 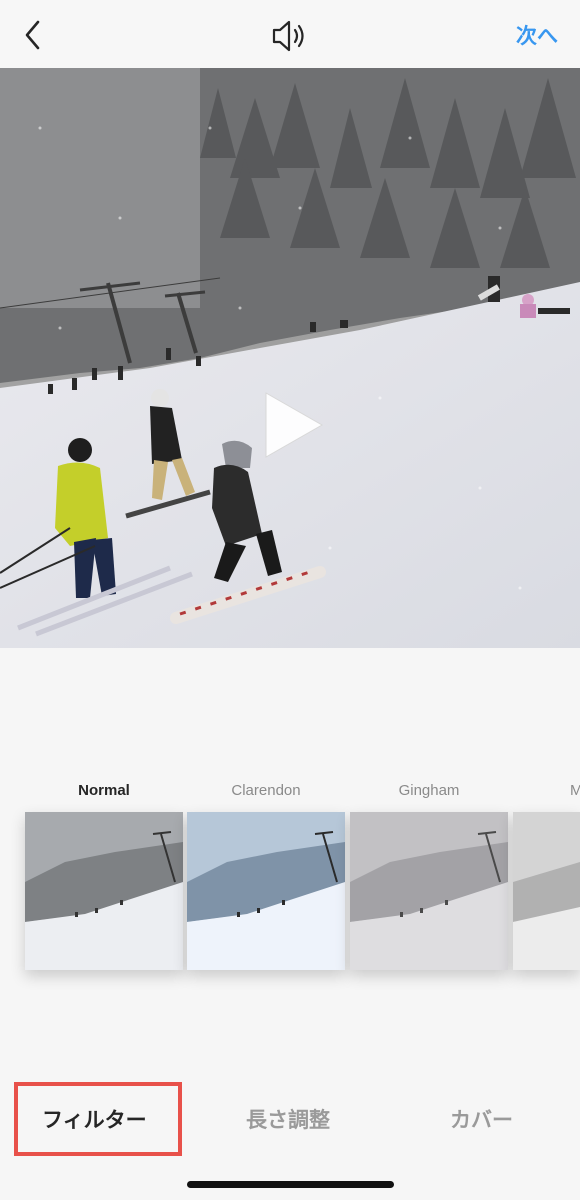 I want to click on filter-thumb-normal, so click(x=104, y=891).